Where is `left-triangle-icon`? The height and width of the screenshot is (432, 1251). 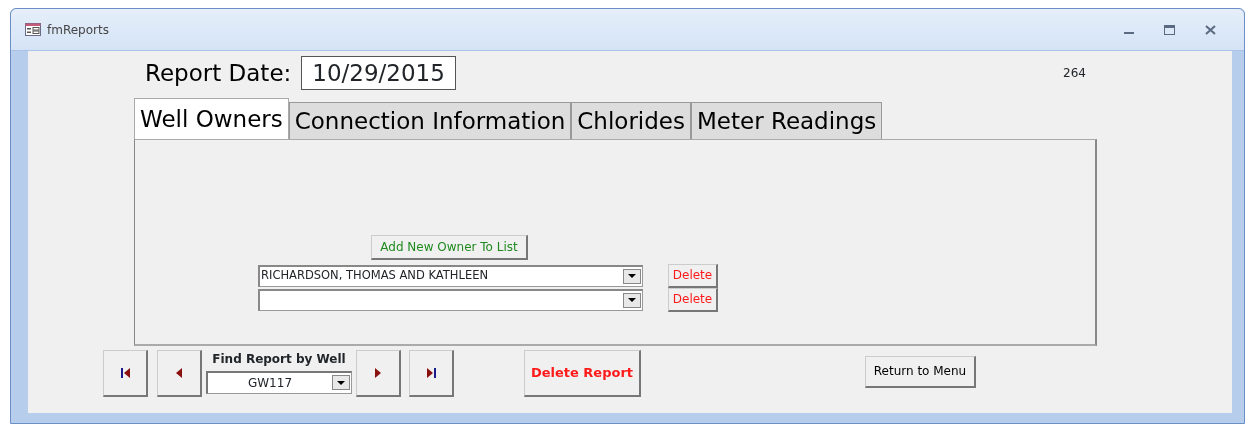 left-triangle-icon is located at coordinates (179, 372).